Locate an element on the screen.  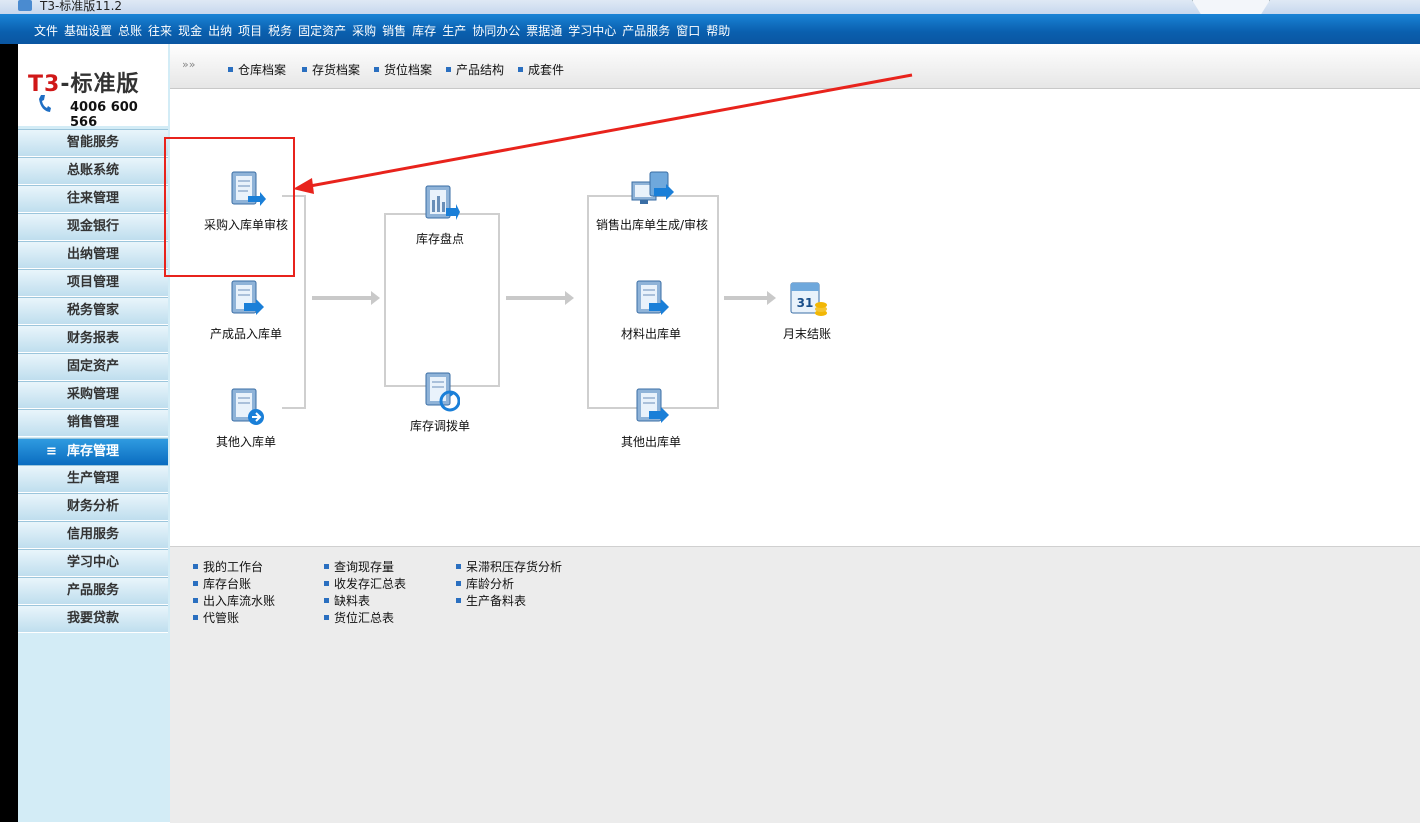
node-material-issue: 材料出库单 is located at coordinates (651, 309).